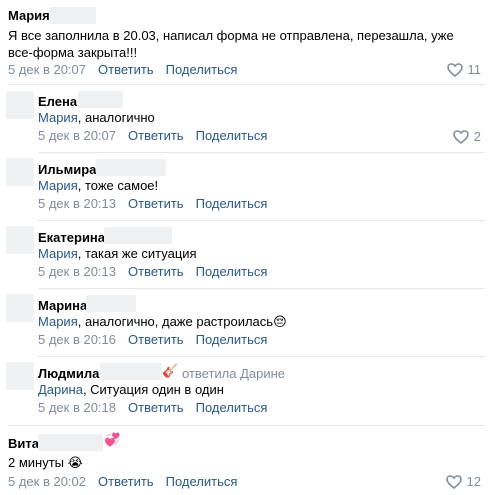  Describe the element at coordinates (68, 373) in the screenshot. I see `reply-author: Людмила` at that location.